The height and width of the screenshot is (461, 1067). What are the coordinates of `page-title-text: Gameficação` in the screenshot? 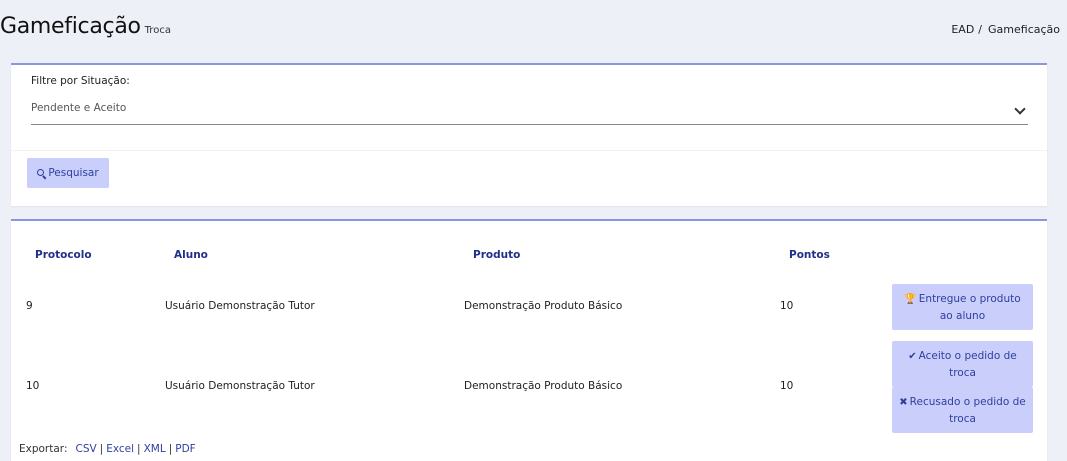 It's located at (70, 26).